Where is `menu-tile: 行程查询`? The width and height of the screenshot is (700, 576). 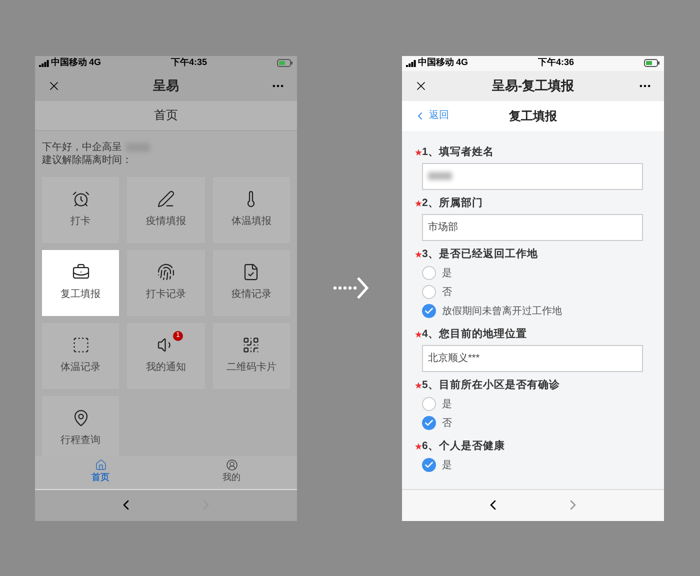
menu-tile: 行程查询 is located at coordinates (81, 426).